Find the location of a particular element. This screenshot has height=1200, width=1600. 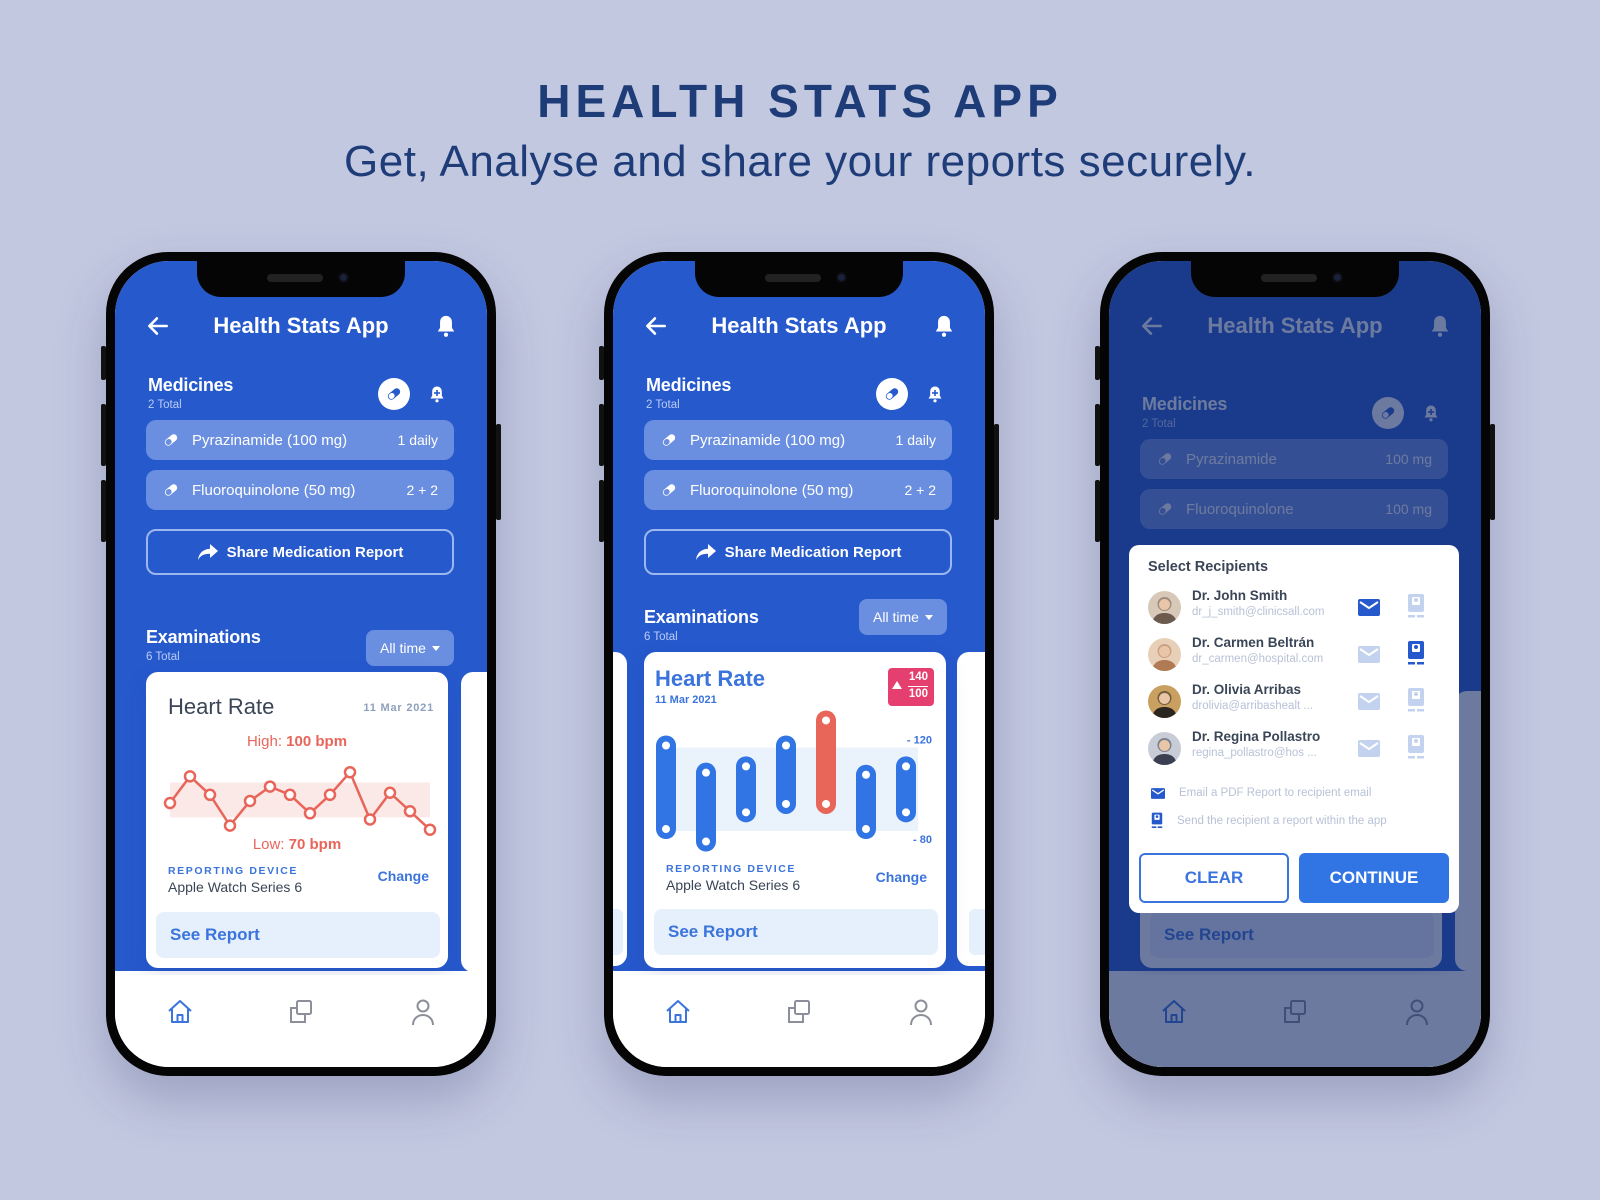

recipient-row: Dr. Carmen Beltrán dr_carmen@hospital.com is located at coordinates (1298, 655).